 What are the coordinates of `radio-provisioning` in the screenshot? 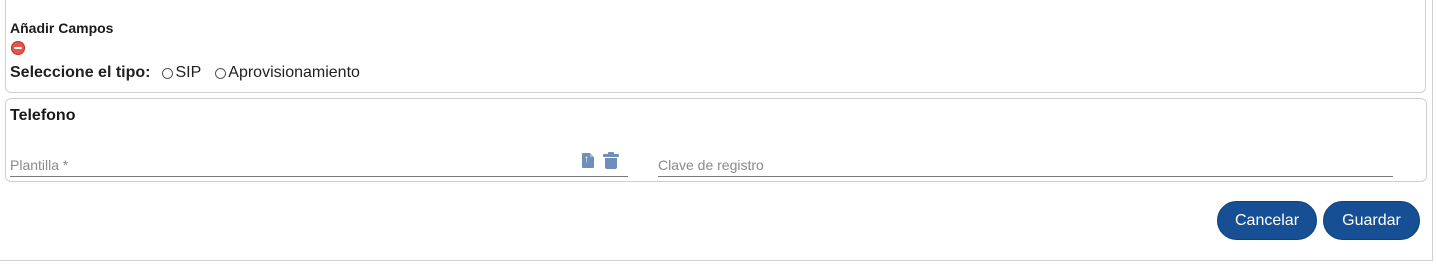 It's located at (221, 73).